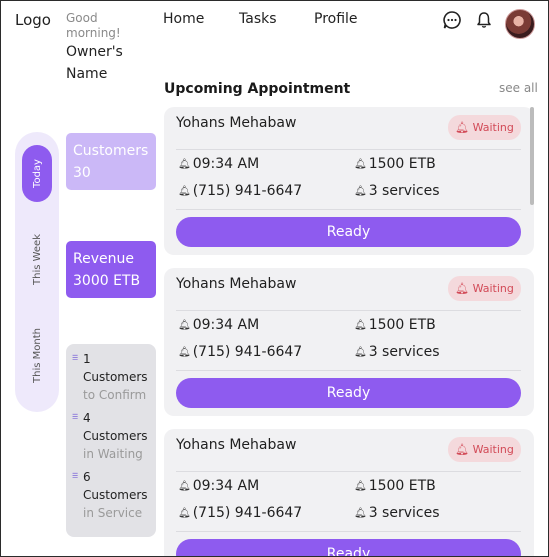  I want to click on greeting-block: Good morning! Owner's Name, so click(111, 48).